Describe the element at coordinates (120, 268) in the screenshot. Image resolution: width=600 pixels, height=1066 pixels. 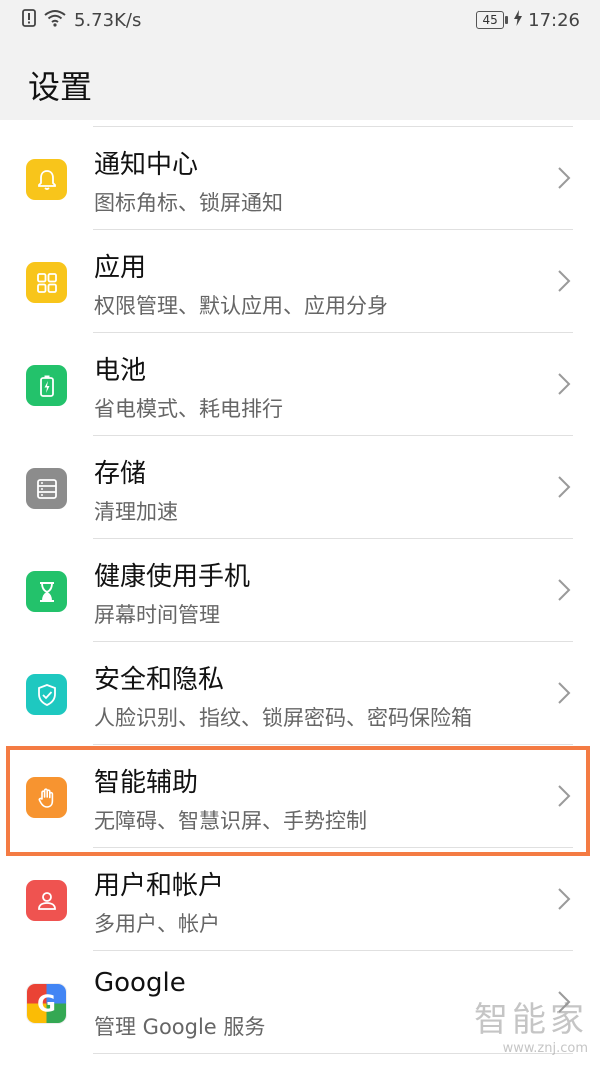
I see `item-title: 应用` at that location.